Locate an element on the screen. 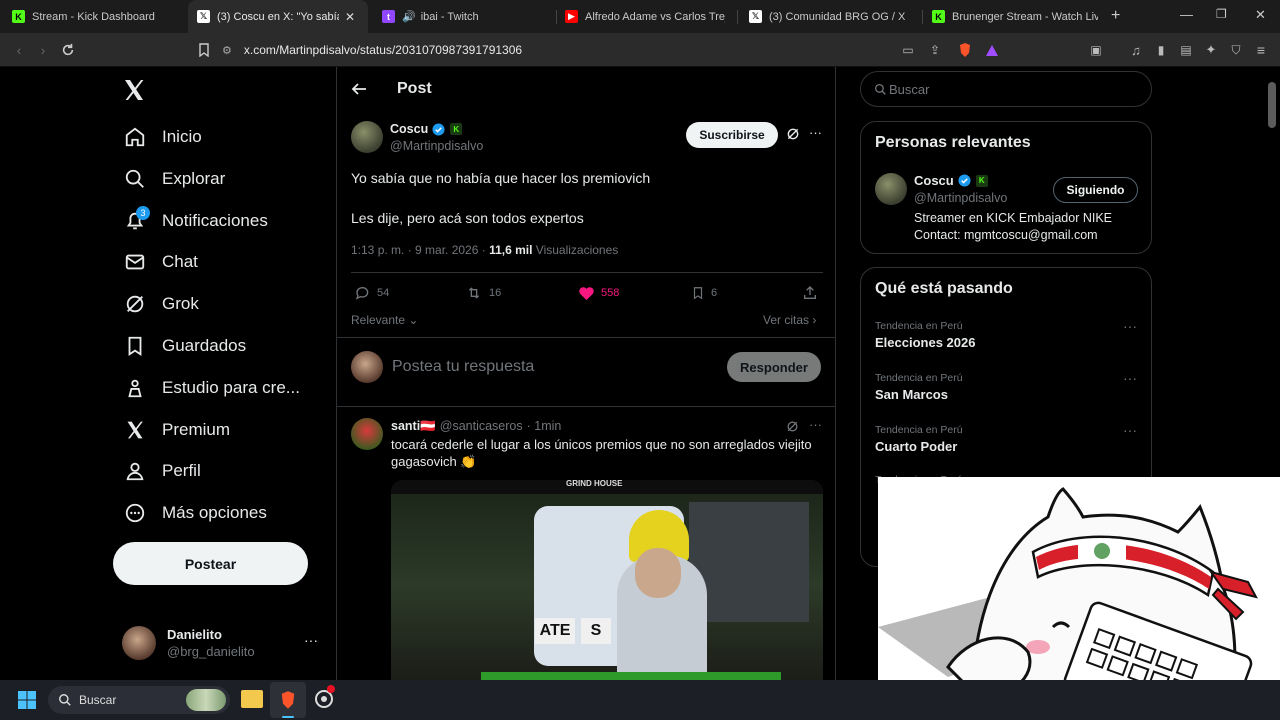  sidebar-item-premium: Premium is located at coordinates (176, 430).